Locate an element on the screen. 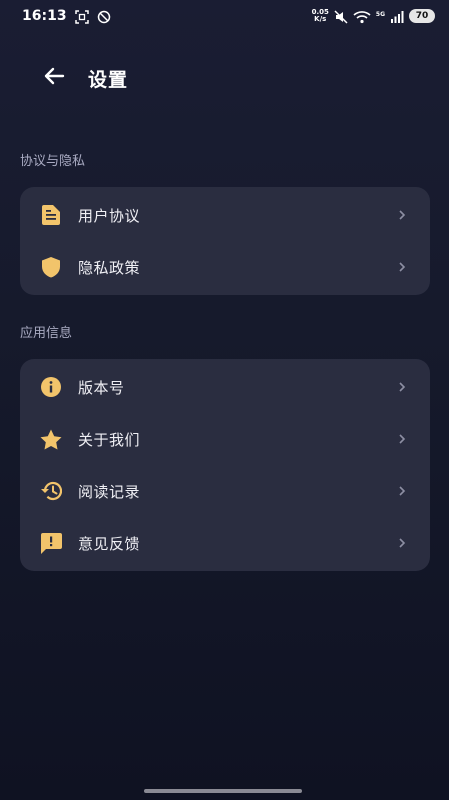  row-label: 阅读记录 is located at coordinates (109, 491).